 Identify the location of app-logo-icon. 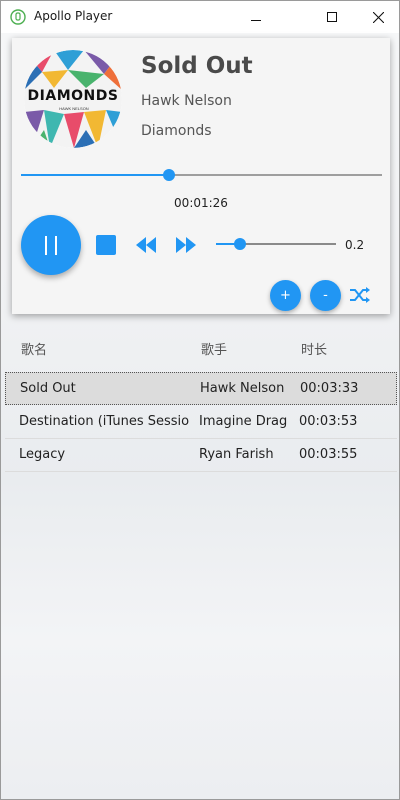
(18, 17).